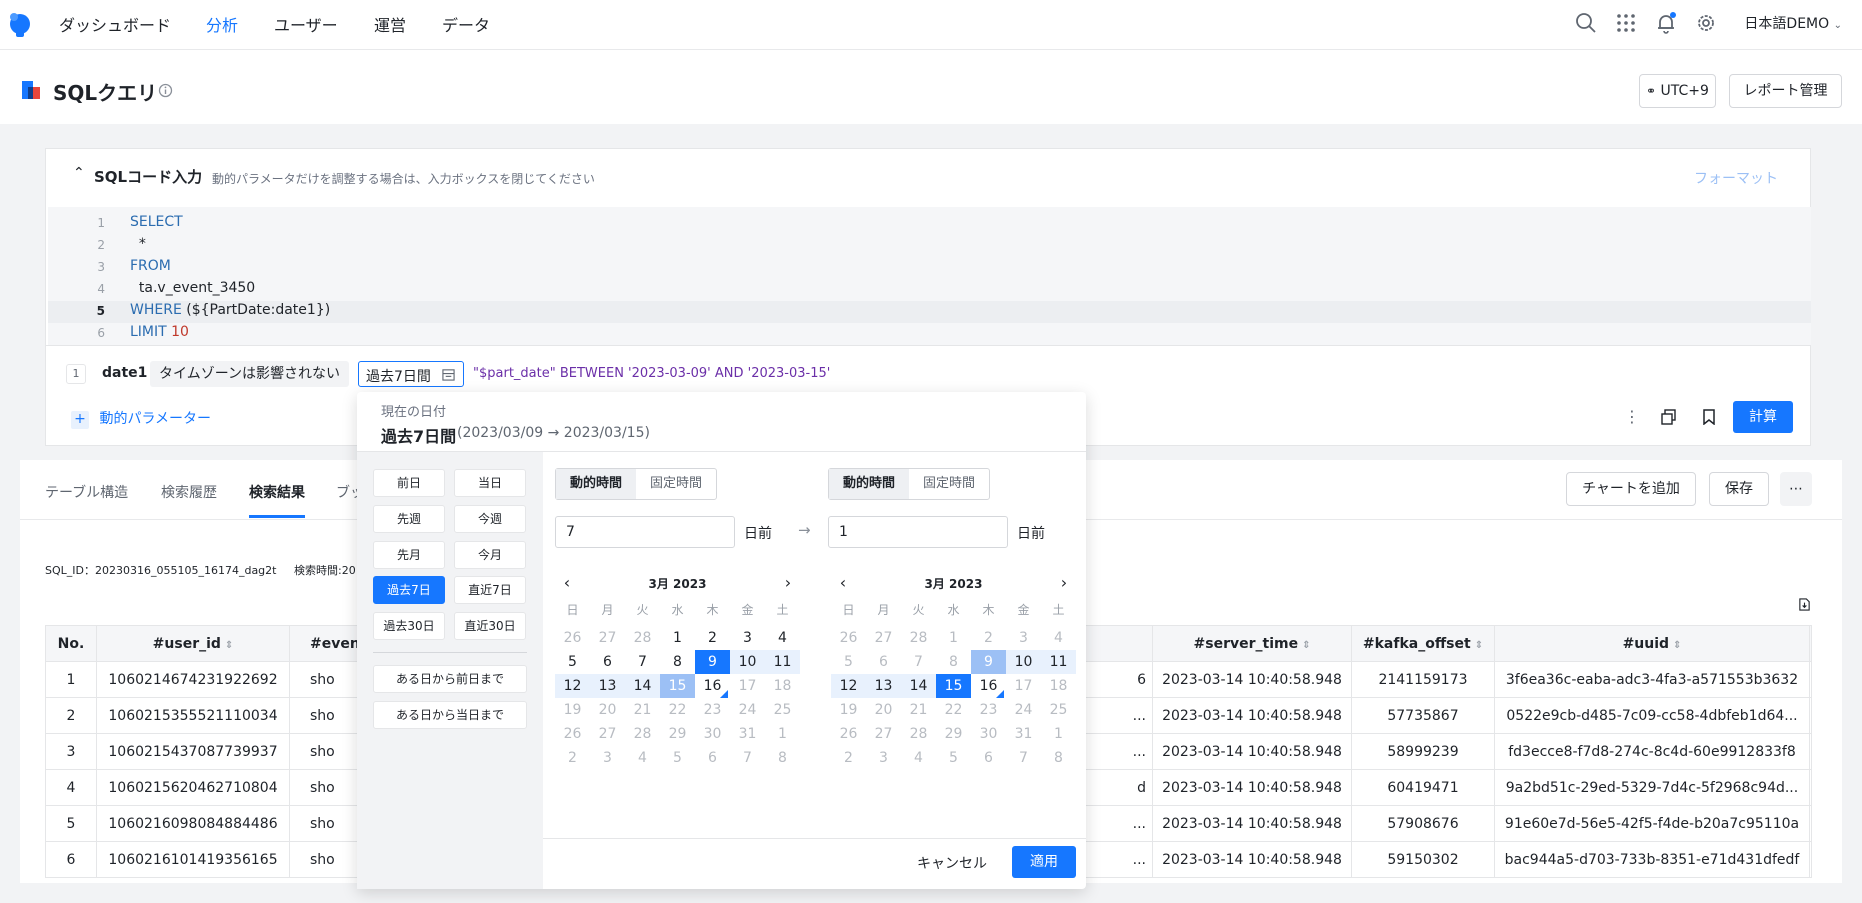 Image resolution: width=1862 pixels, height=903 pixels. I want to click on report-management-button: レポート管理, so click(1785, 91).